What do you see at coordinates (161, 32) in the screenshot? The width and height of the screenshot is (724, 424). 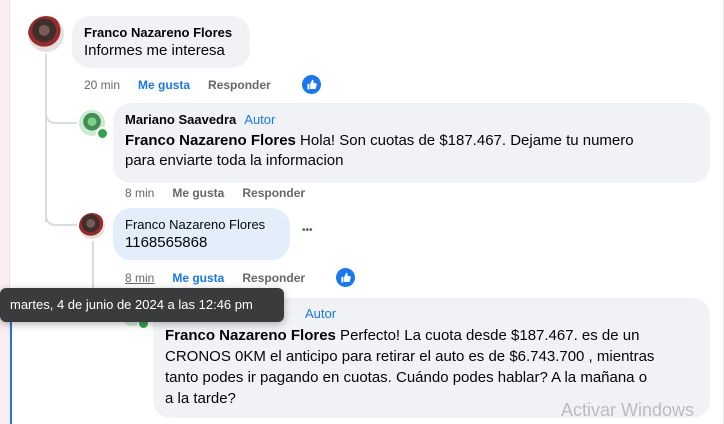 I see `comment-author: Franco Nazareno Flores` at bounding box center [161, 32].